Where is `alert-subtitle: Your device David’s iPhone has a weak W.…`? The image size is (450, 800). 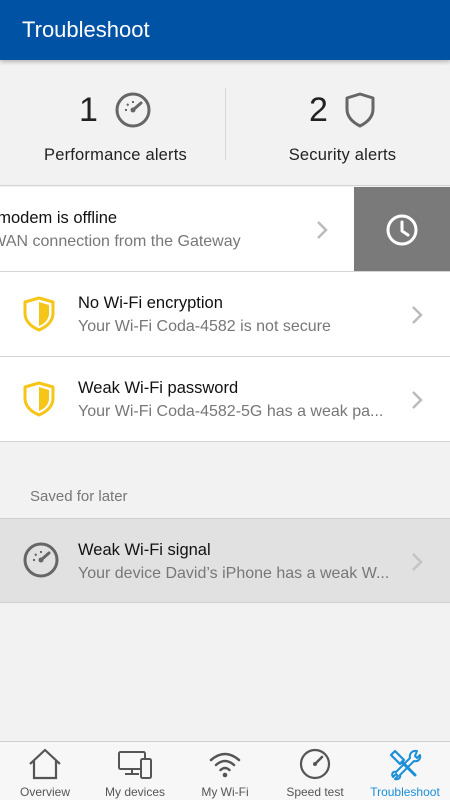 alert-subtitle: Your device David’s iPhone has a weak W.… is located at coordinates (234, 573).